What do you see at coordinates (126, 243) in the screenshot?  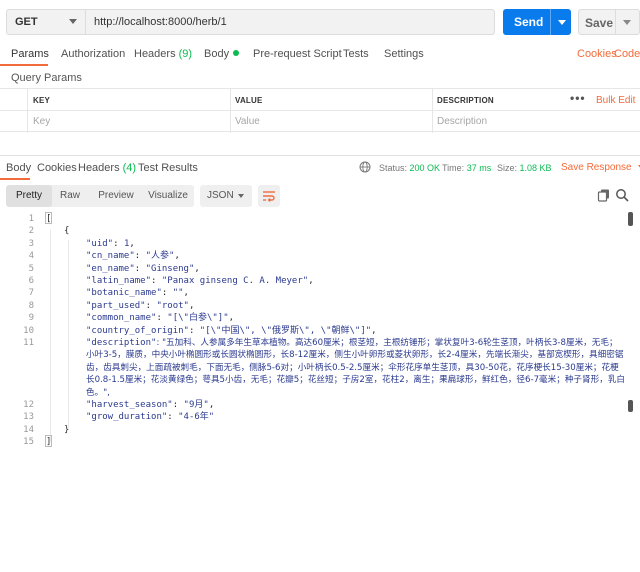 I see `json-value: 1` at bounding box center [126, 243].